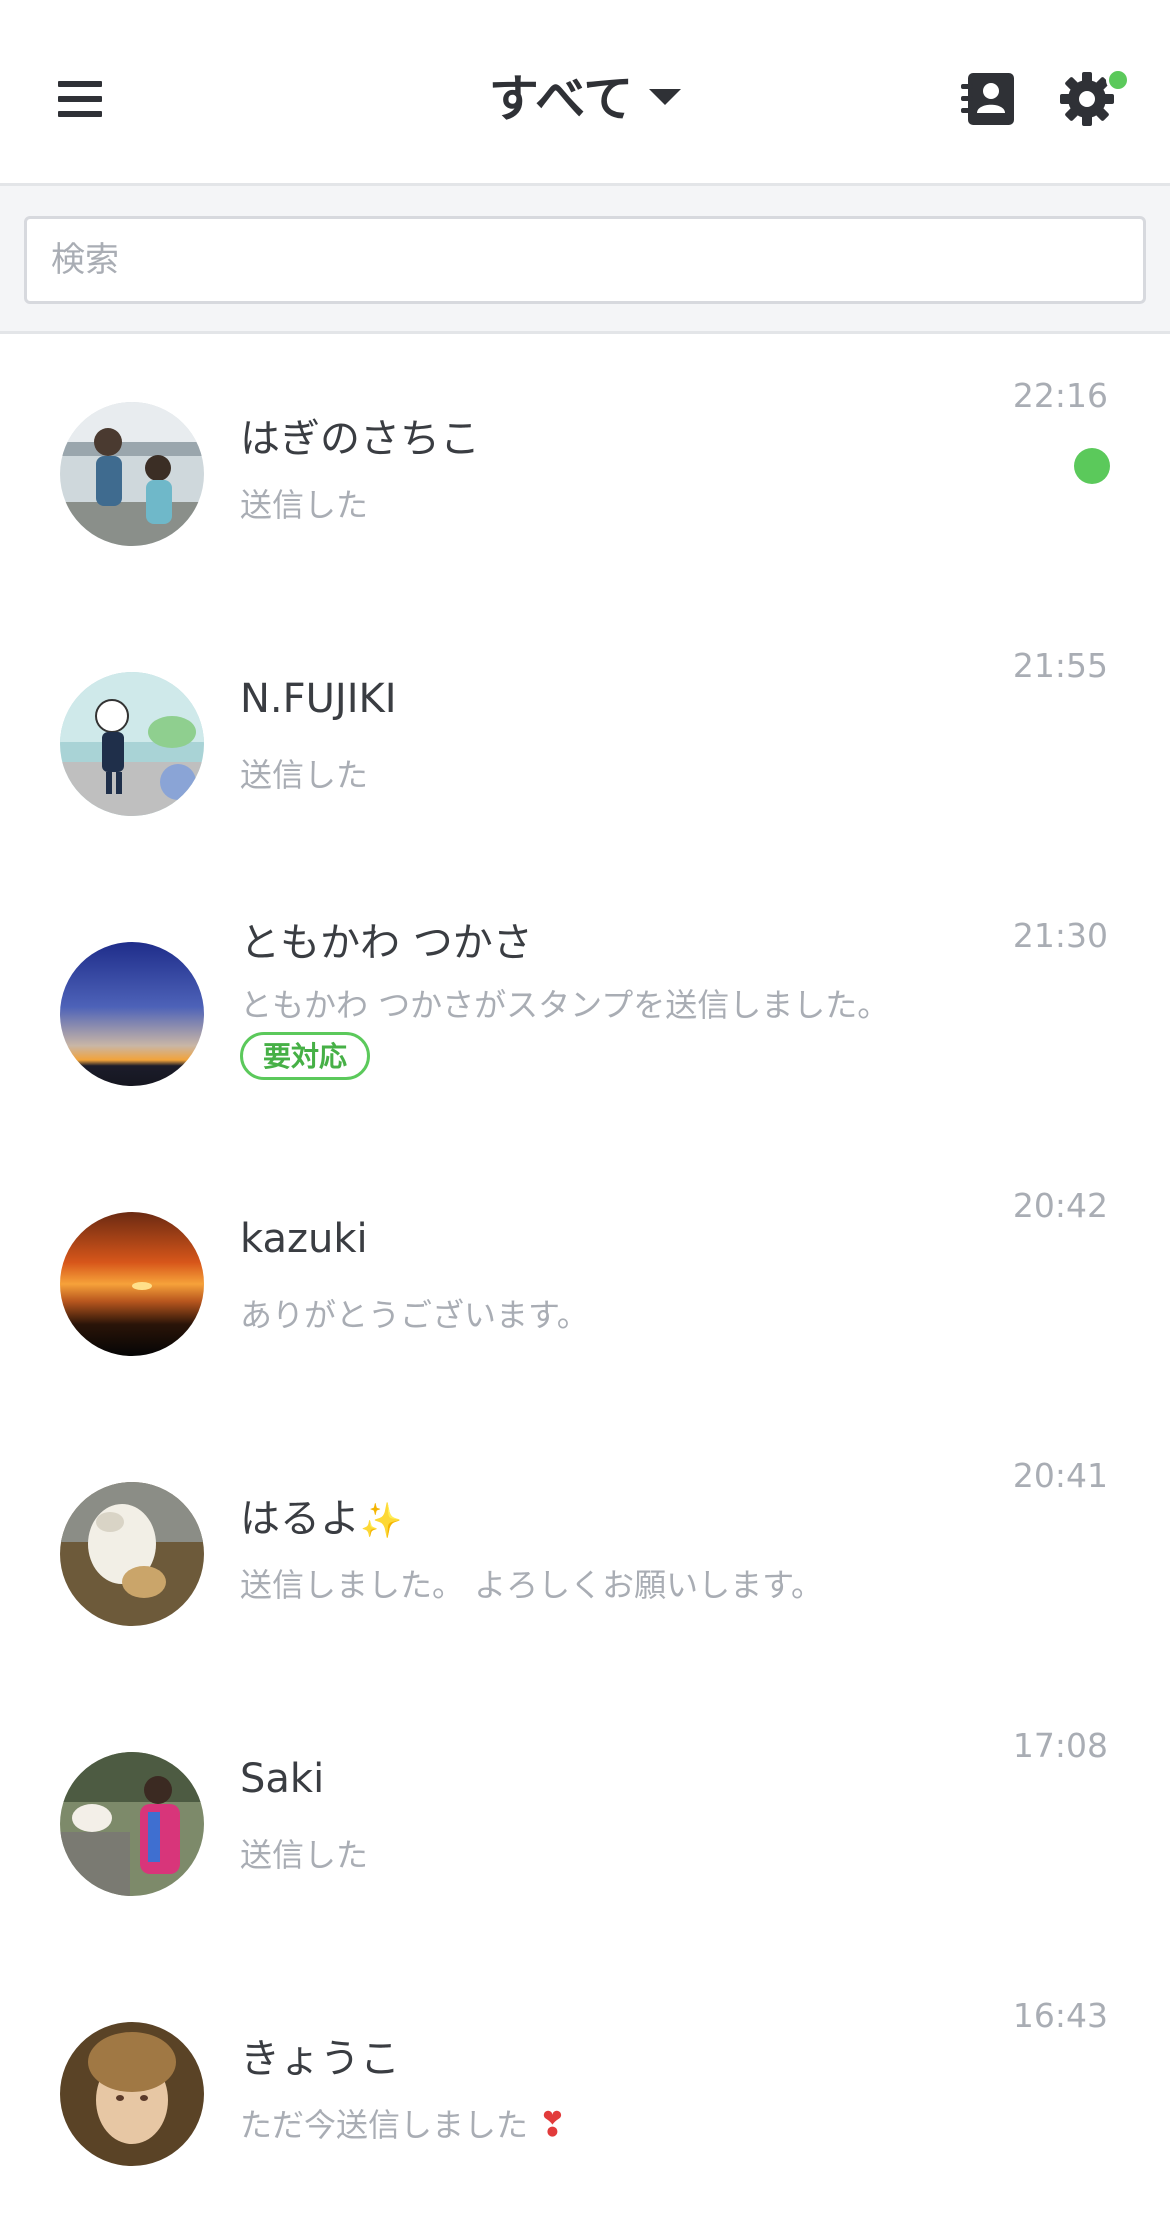 Image resolution: width=1170 pixels, height=2224 pixels. I want to click on chat-time: 22:16, so click(1060, 395).